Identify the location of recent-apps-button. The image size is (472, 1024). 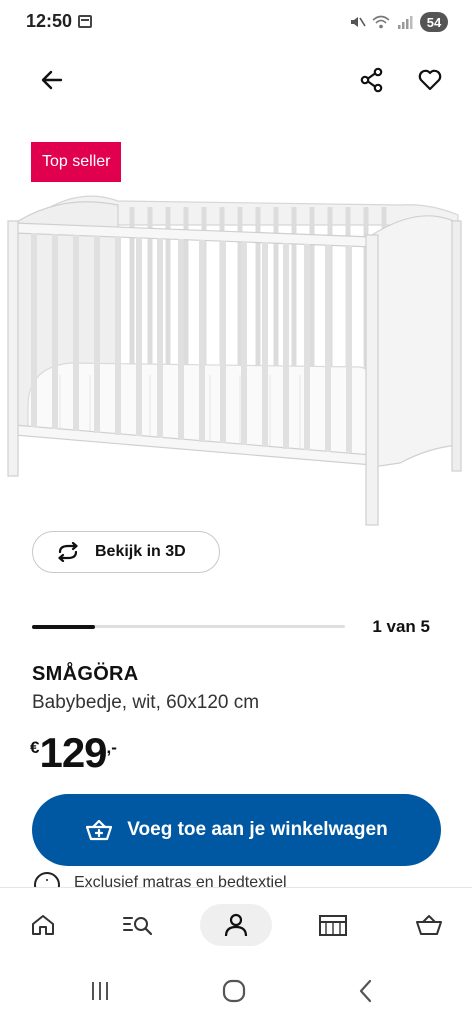
(100, 991).